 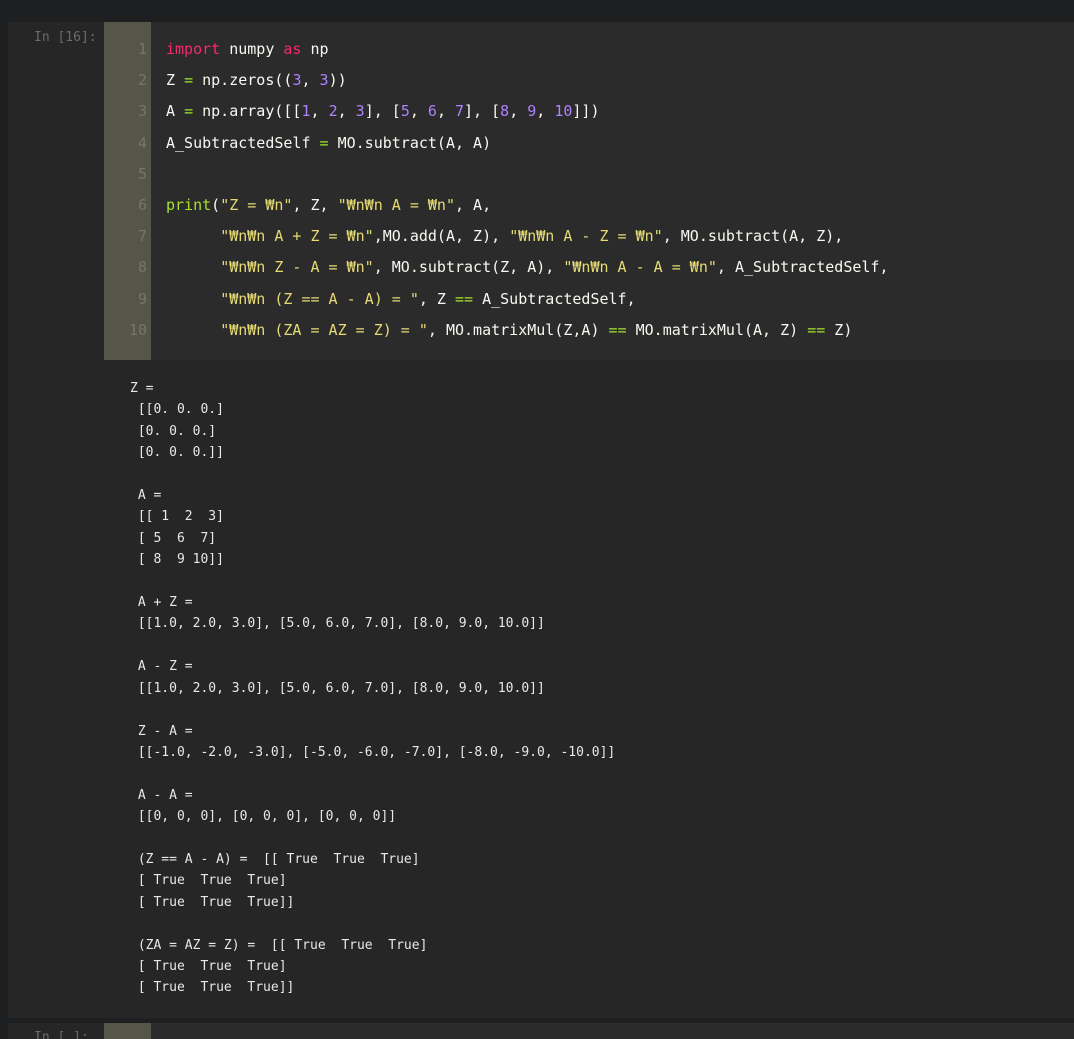 I want to click on code-token: 2, so click(x=333, y=111).